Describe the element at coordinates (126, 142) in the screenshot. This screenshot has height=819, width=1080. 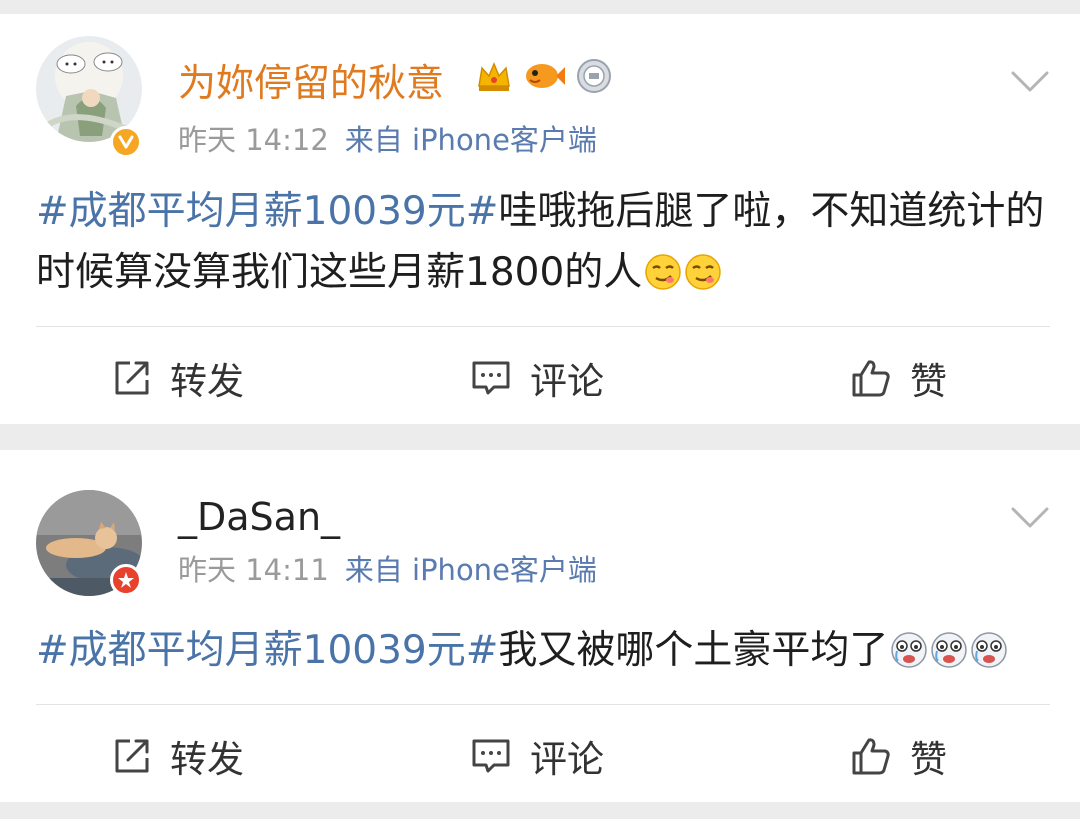
I see `verified-badge-icon` at that location.